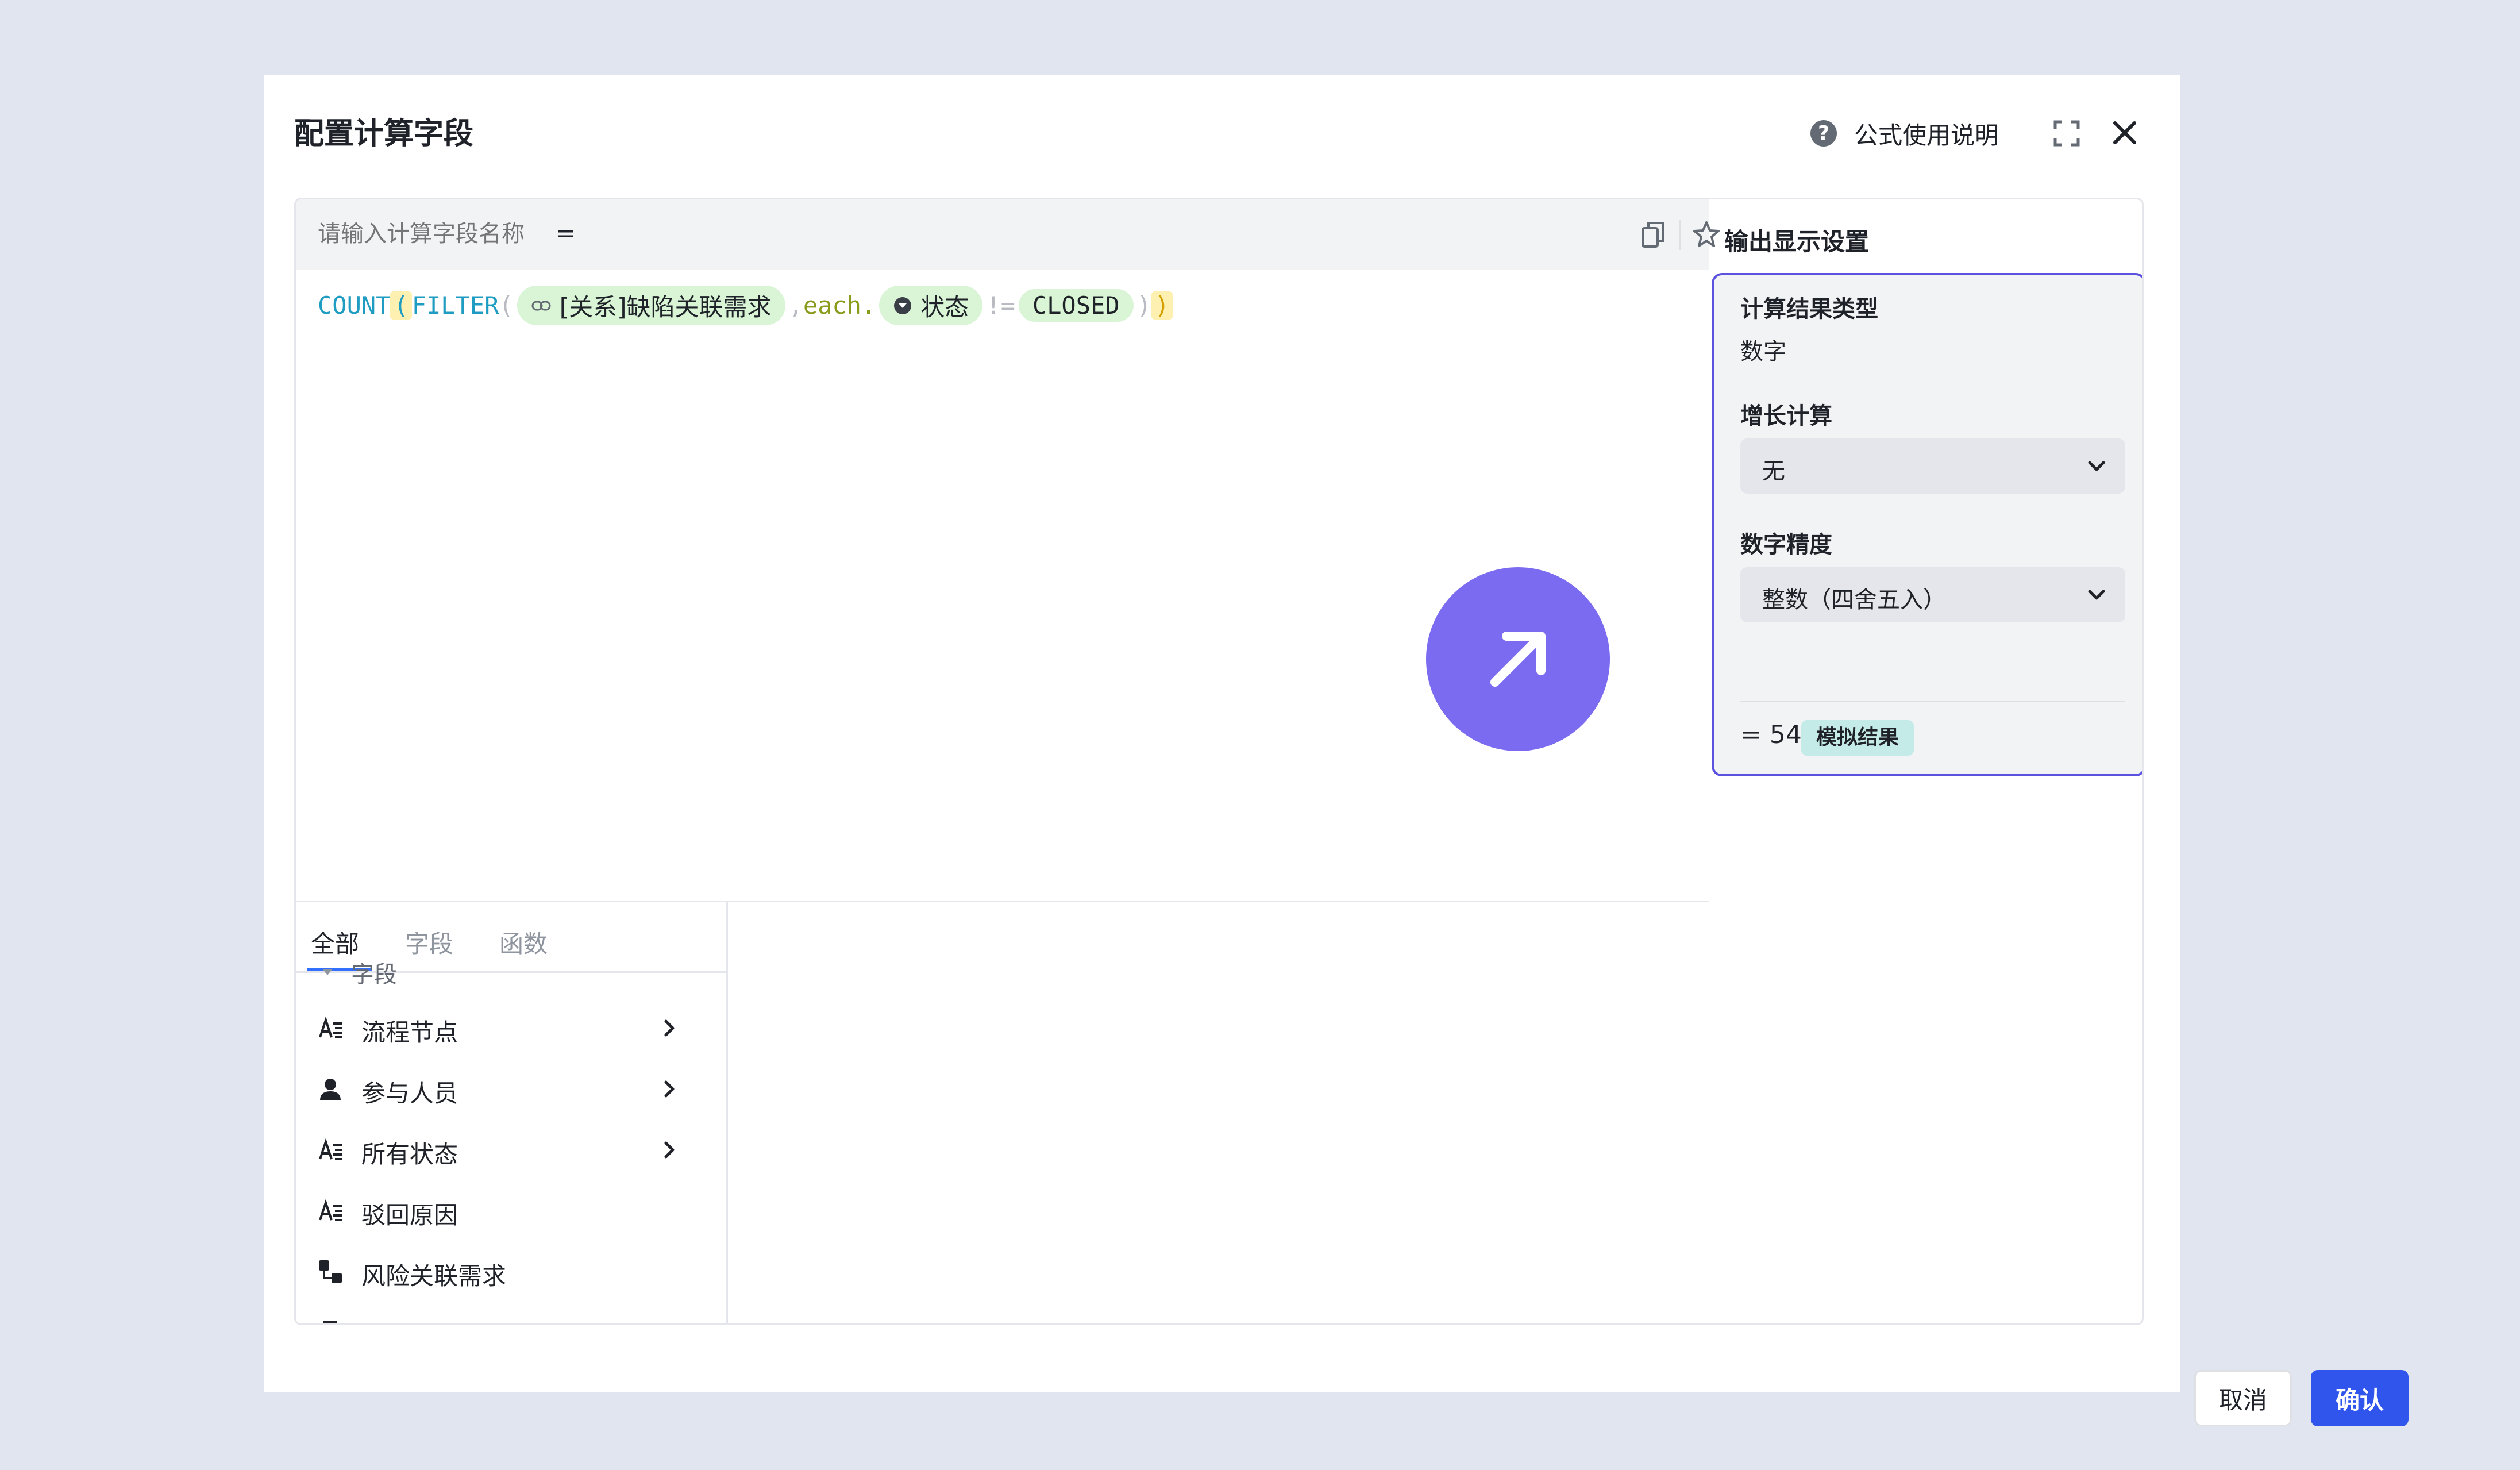  What do you see at coordinates (944, 307) in the screenshot?
I see `status-token-label: 状态` at bounding box center [944, 307].